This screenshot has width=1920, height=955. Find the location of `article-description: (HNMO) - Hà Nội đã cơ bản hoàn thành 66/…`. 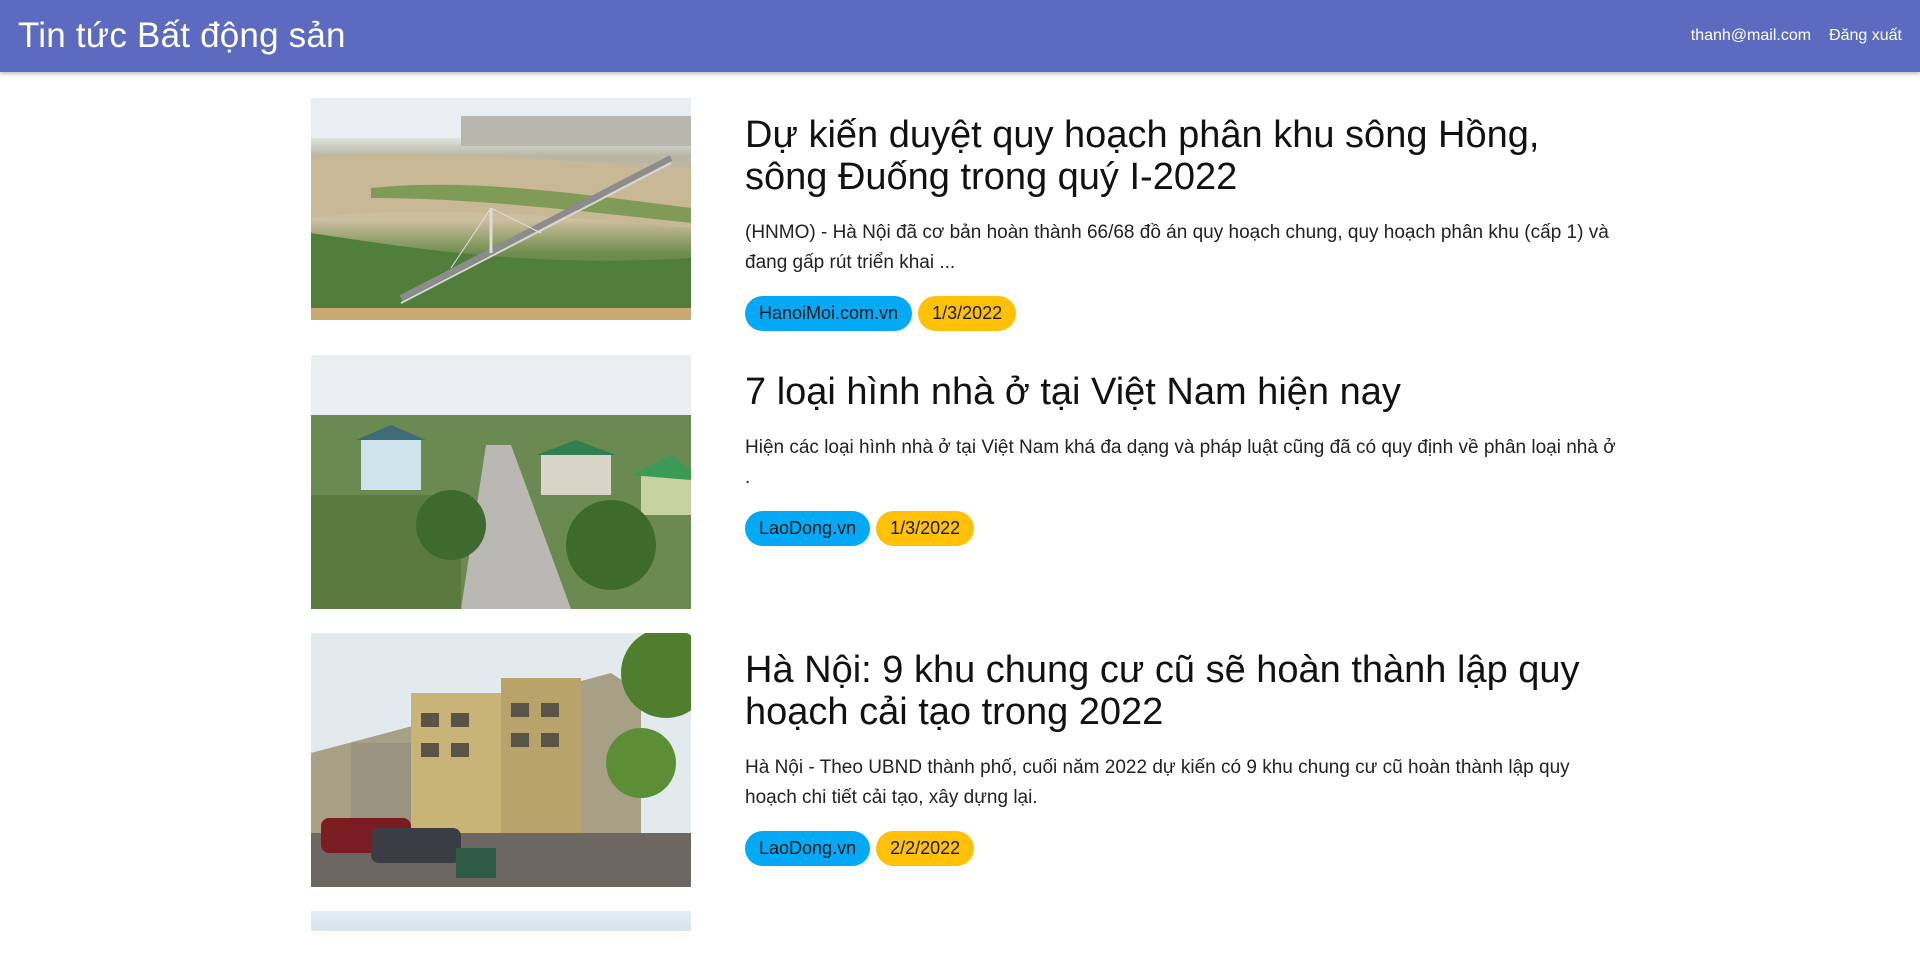

article-description: (HNMO) - Hà Nội đã cơ bản hoàn thành 66/… is located at coordinates (1177, 247).